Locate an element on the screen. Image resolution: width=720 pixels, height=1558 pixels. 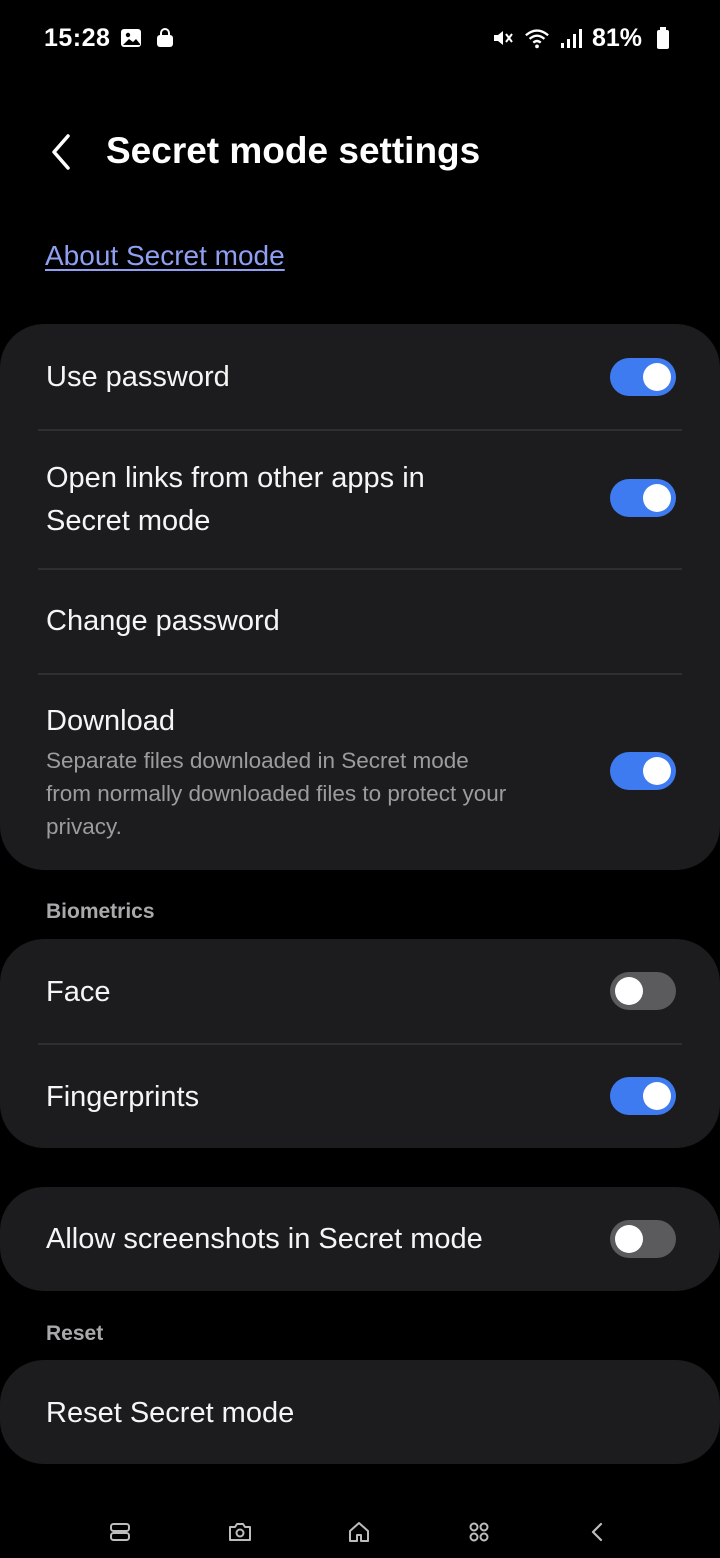
open-links-toggle is located at coordinates (643, 498).